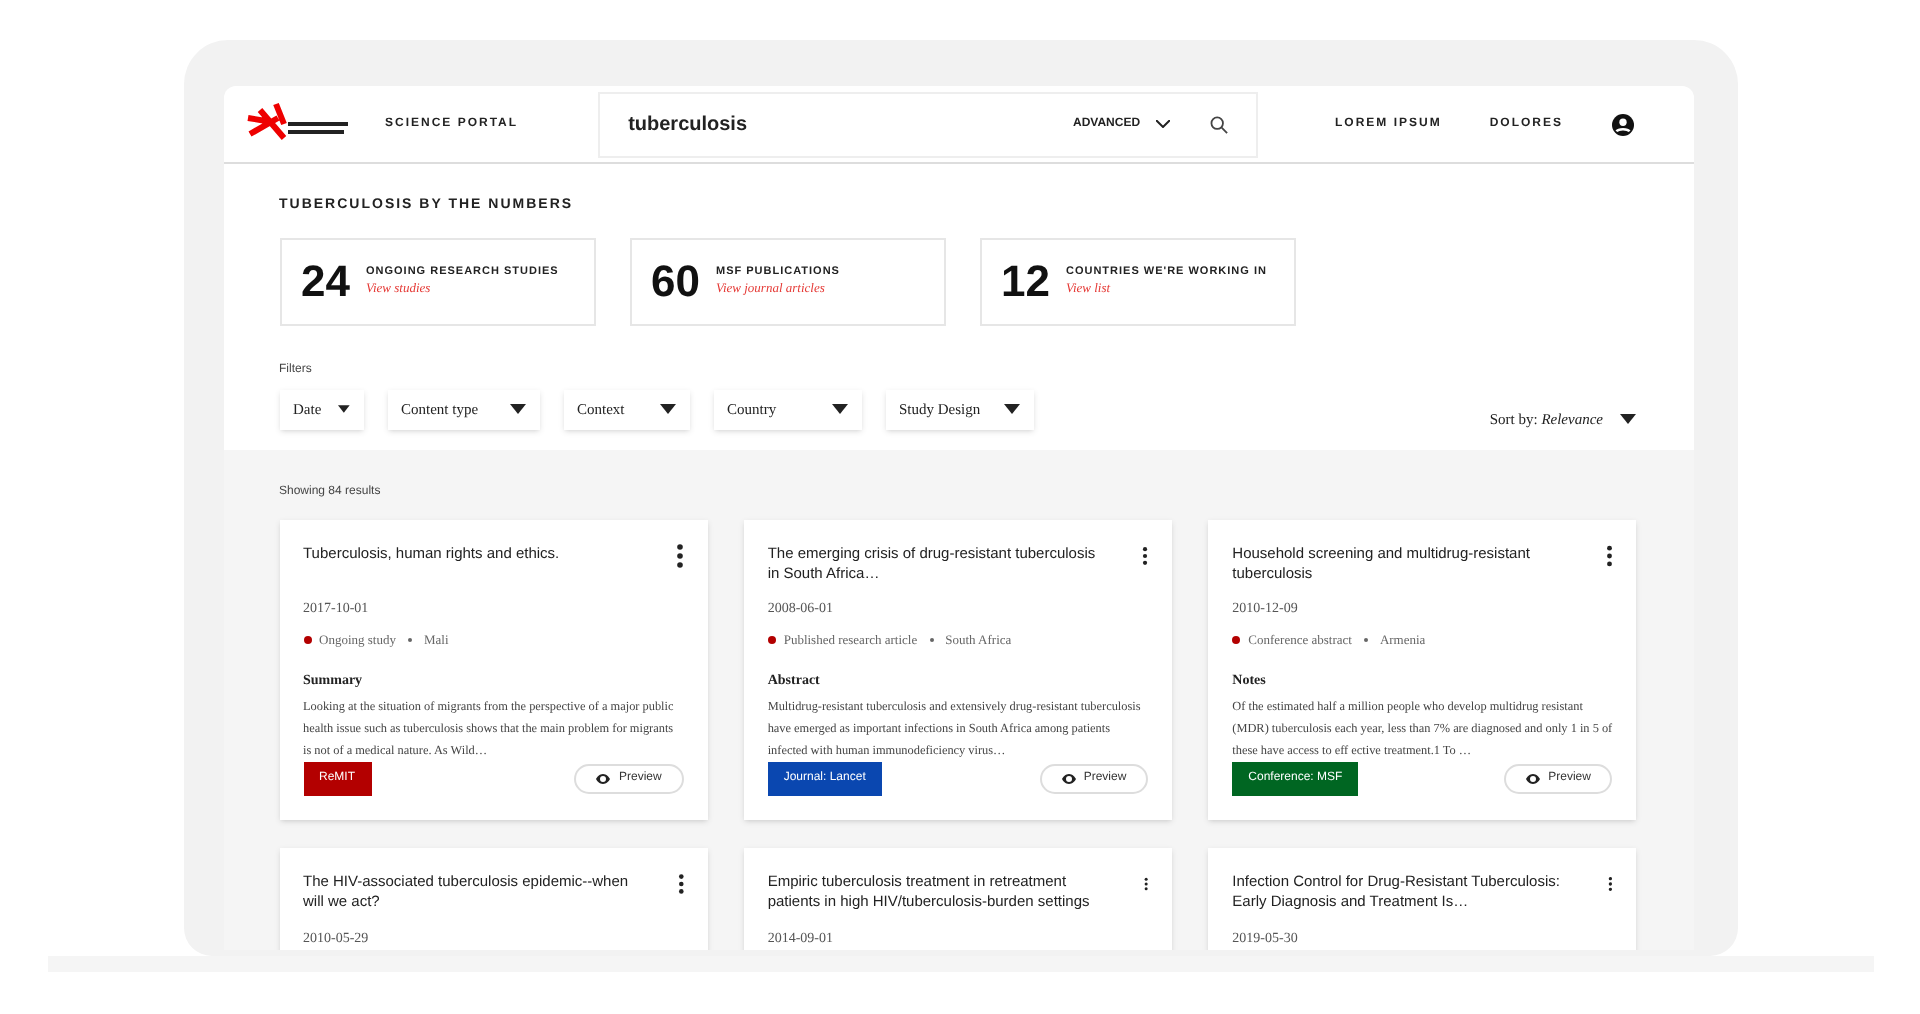 The height and width of the screenshot is (1014, 1920). What do you see at coordinates (1025, 282) in the screenshot?
I see `stat-value: 12` at bounding box center [1025, 282].